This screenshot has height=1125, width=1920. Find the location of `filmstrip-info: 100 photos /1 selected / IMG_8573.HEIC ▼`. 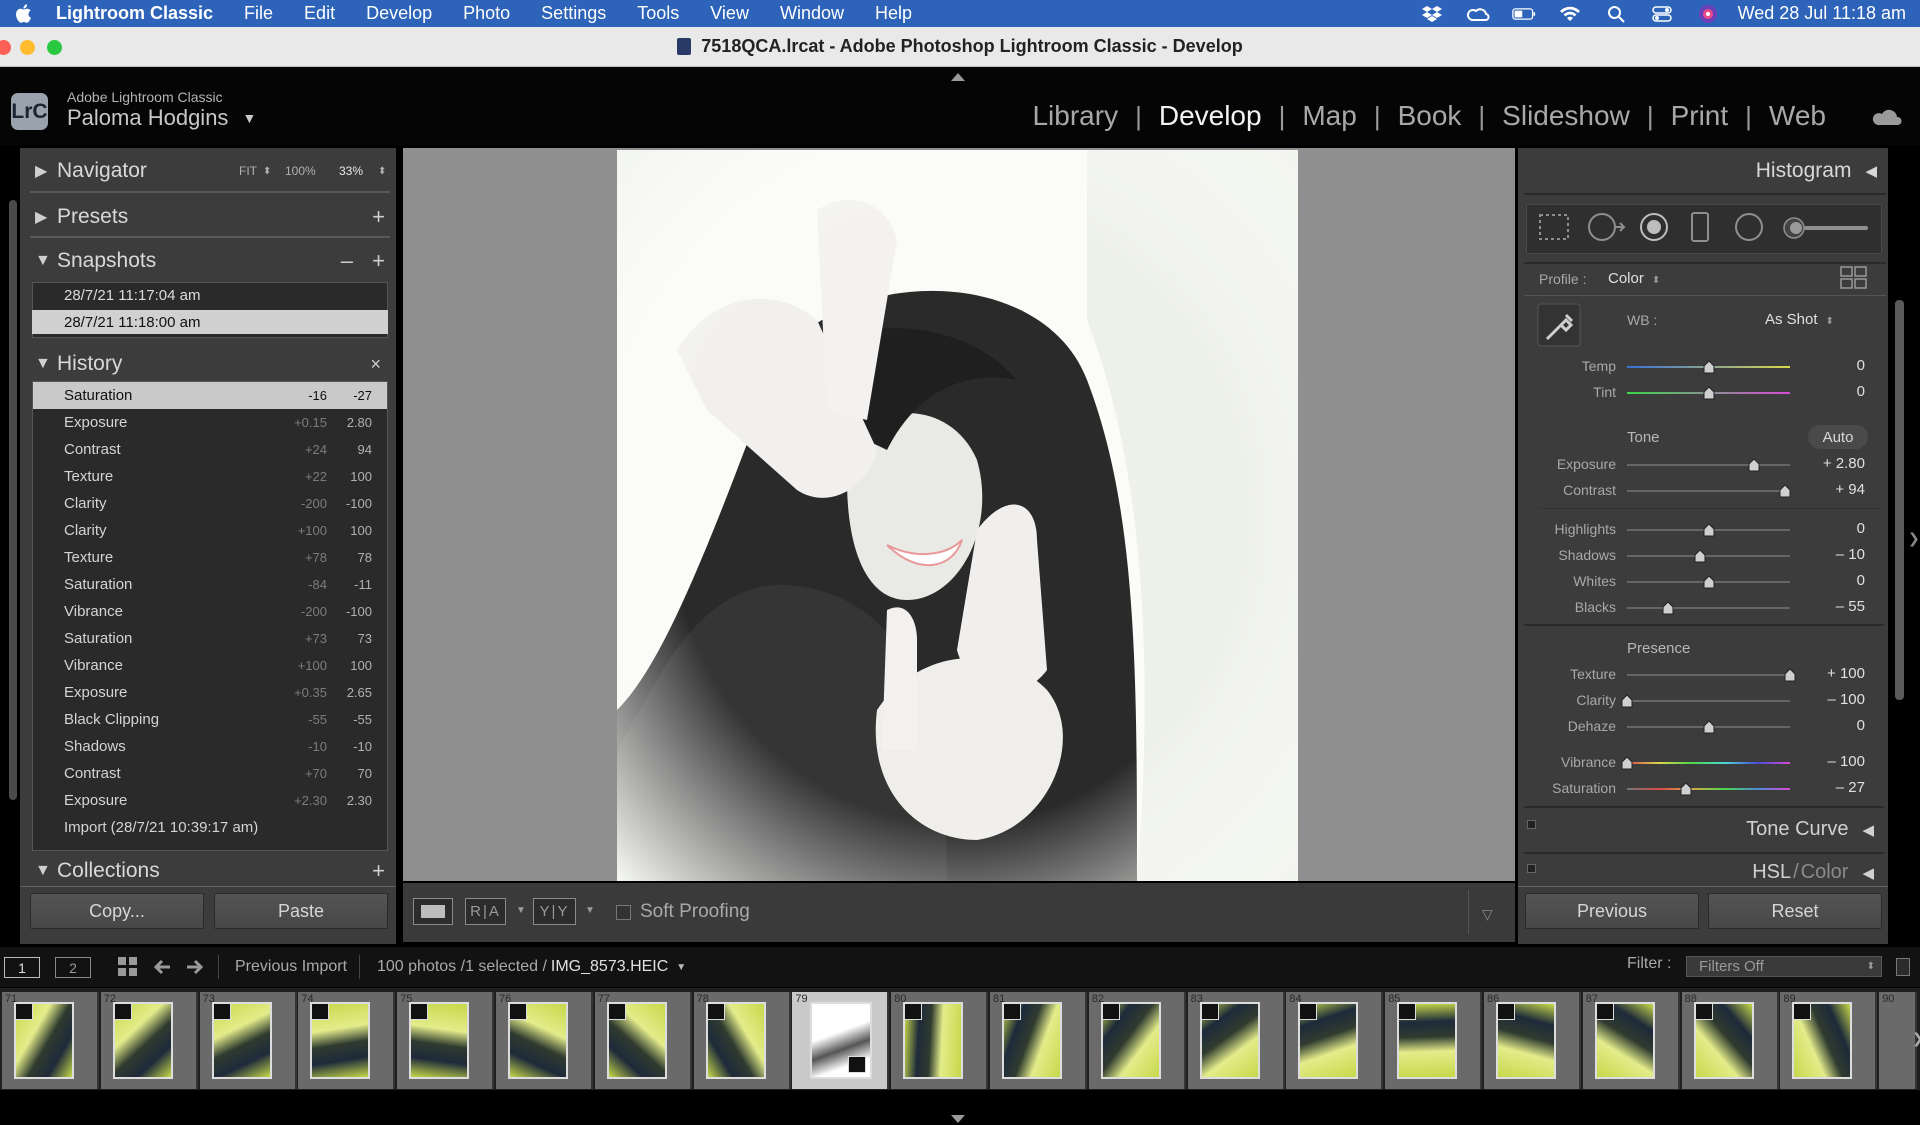

filmstrip-info: 100 photos /1 selected / IMG_8573.HEIC ▼ is located at coordinates (531, 967).